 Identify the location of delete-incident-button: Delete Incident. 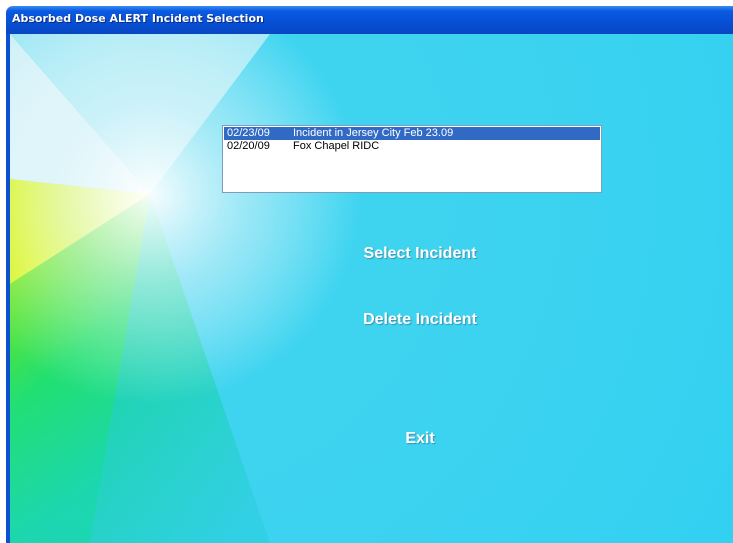
(420, 320).